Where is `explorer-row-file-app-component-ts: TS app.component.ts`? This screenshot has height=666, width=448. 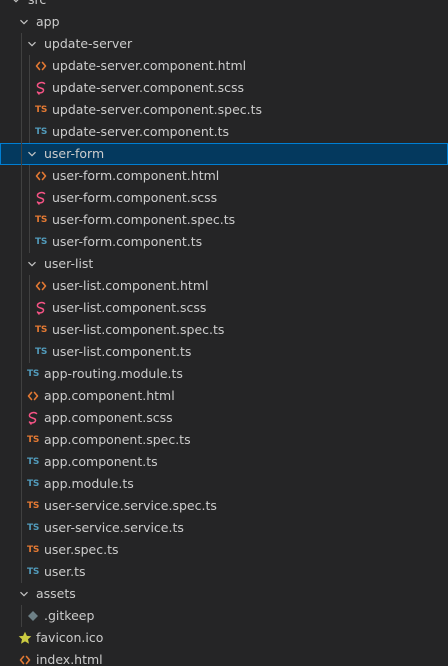 explorer-row-file-app-component-ts: TS app.component.ts is located at coordinates (224, 462).